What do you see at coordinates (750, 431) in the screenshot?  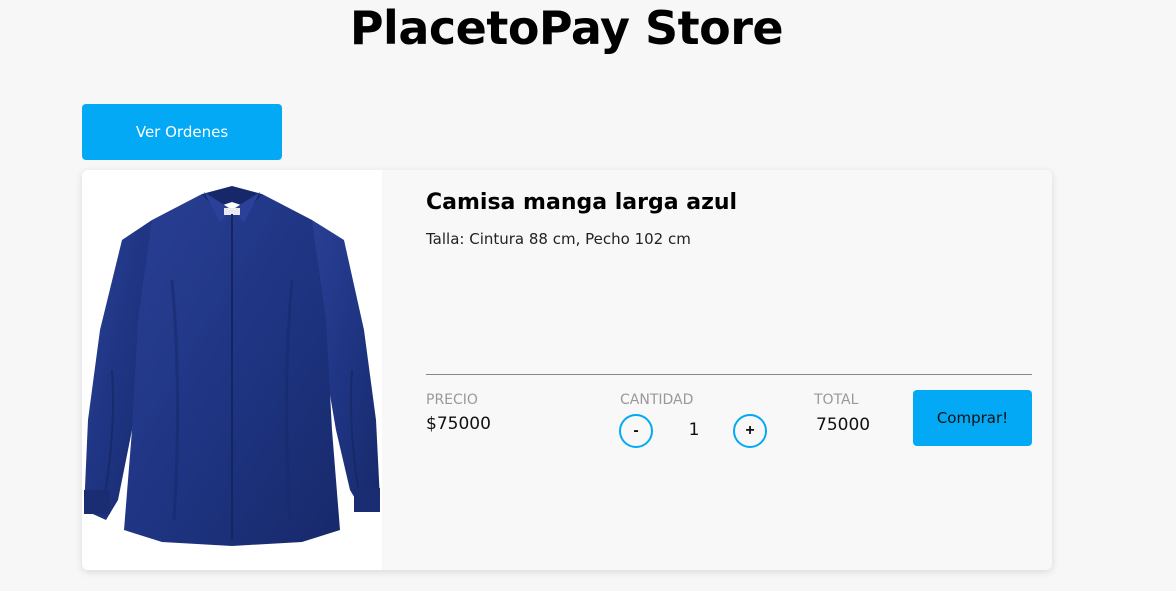 I see `increment-quantity-button: +` at bounding box center [750, 431].